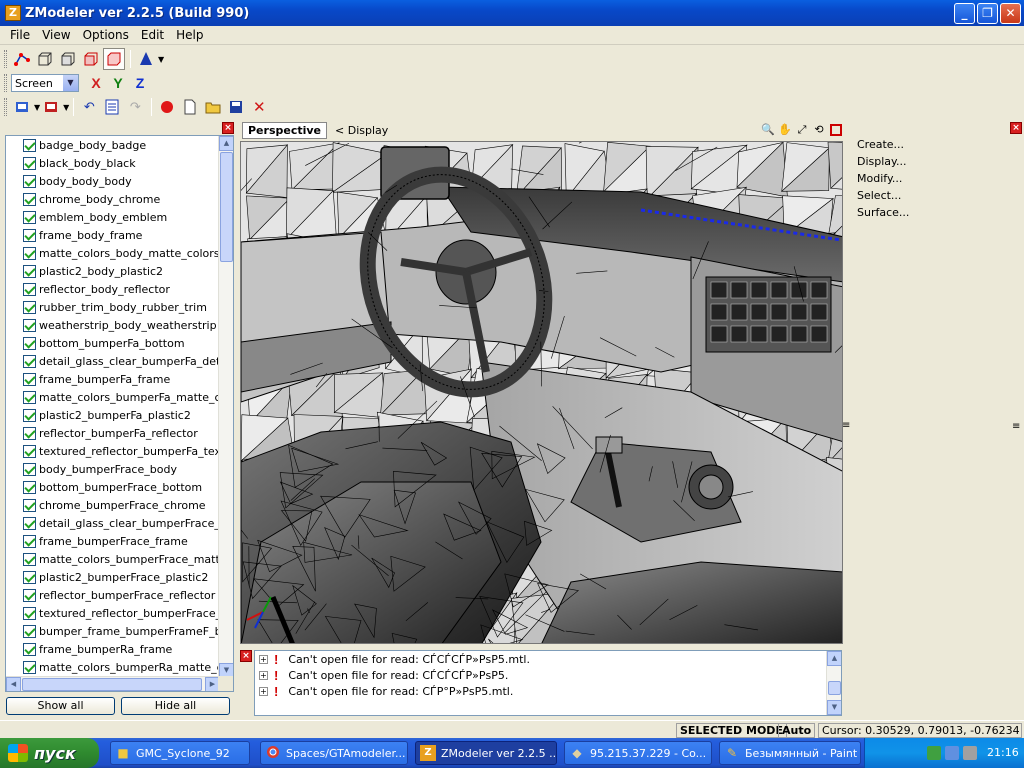  I want to click on open-folder-icon, so click(213, 107).